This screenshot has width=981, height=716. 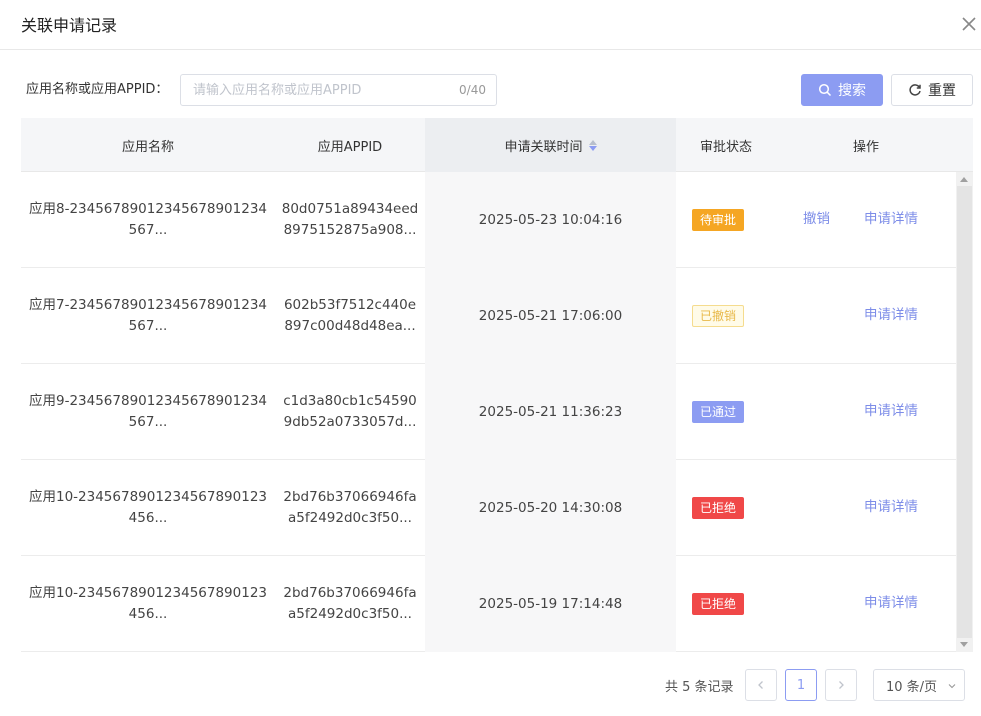 I want to click on page-size-select: 10 条/页, so click(x=919, y=685).